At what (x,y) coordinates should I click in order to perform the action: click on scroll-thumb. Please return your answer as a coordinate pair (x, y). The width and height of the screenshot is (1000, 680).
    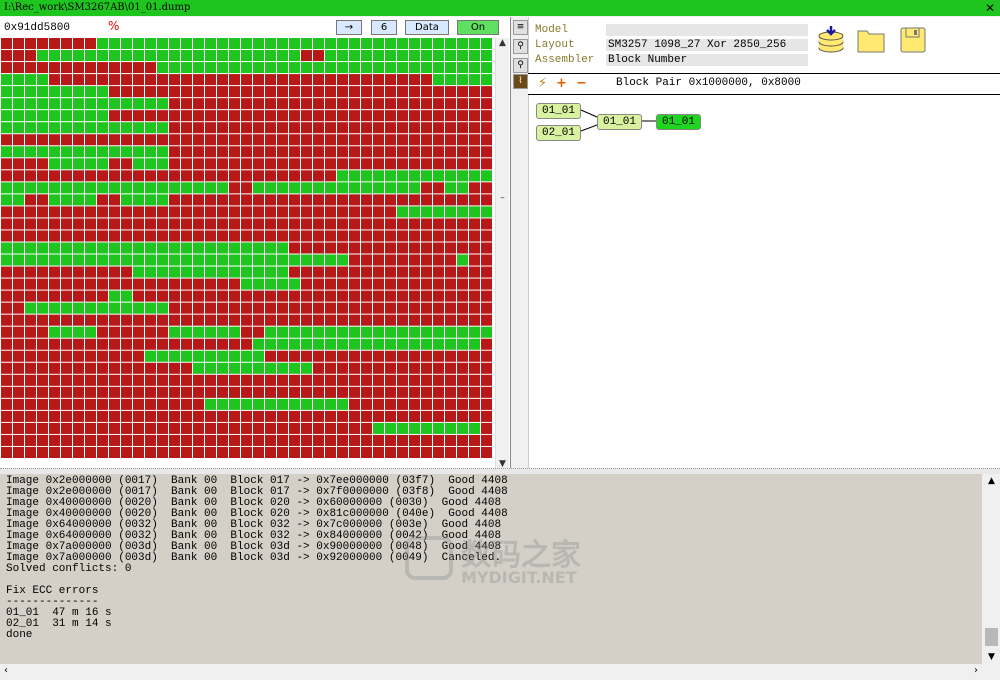
    Looking at the image, I should click on (991, 637).